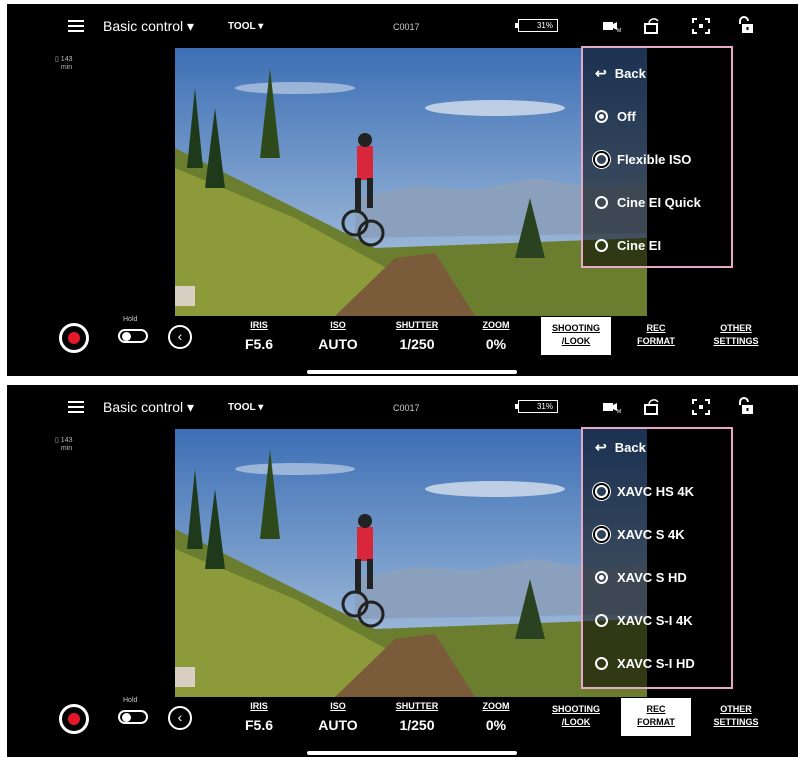 Image resolution: width=805 pixels, height=757 pixels. Describe the element at coordinates (654, 159) in the screenshot. I see `menu-item-label: Flexible ISO` at that location.